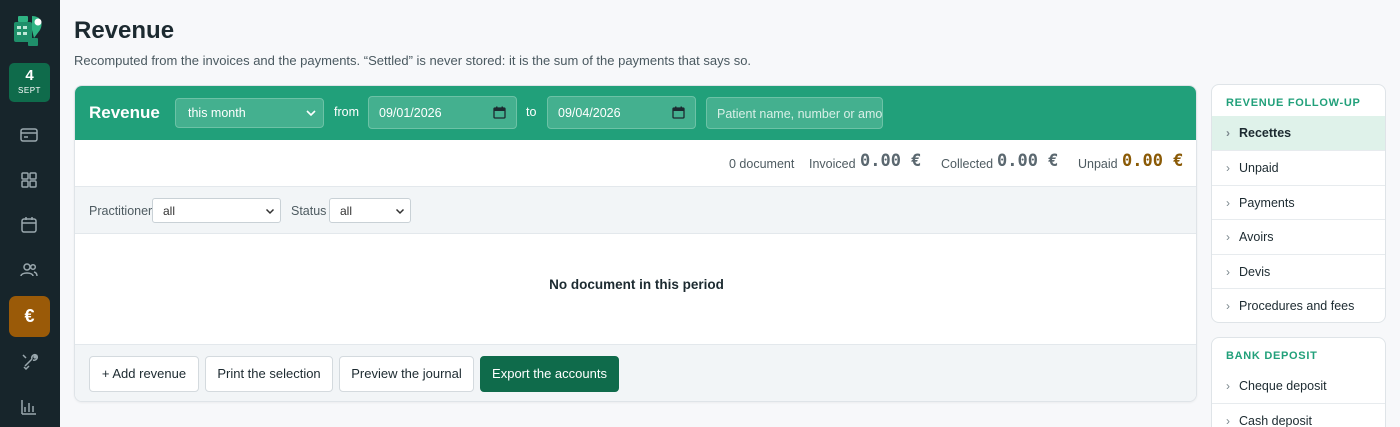 The height and width of the screenshot is (427, 1400). Describe the element at coordinates (891, 161) in the screenshot. I see `invoiced-value: 0.00 €` at that location.